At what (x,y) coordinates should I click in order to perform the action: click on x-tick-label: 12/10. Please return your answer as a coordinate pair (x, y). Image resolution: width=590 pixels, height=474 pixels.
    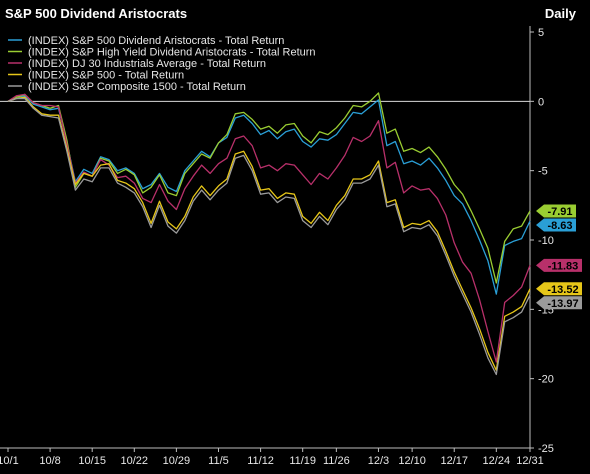
    Looking at the image, I should click on (412, 461).